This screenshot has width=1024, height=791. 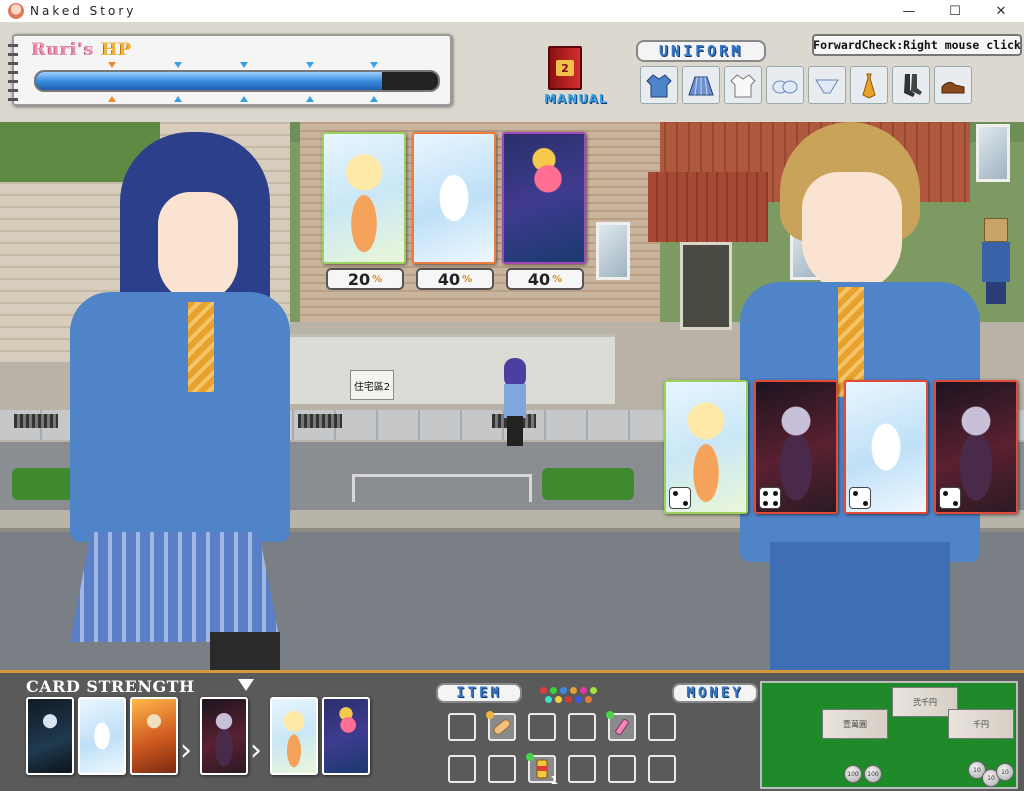 I want to click on close-button: ✕, so click(x=1001, y=11).